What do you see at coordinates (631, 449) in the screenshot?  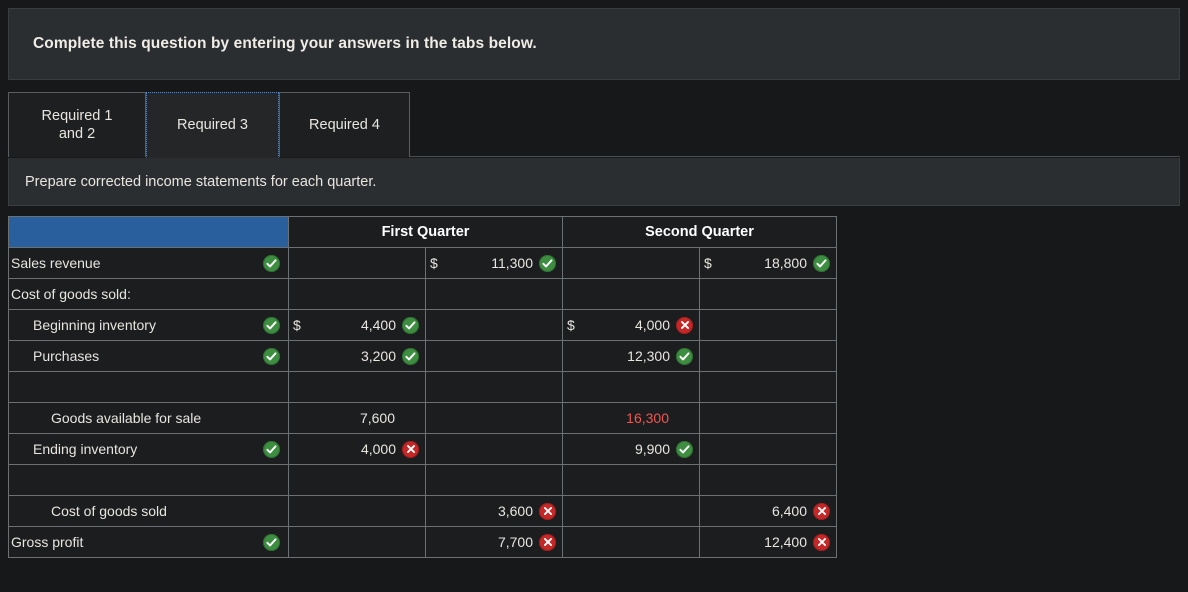 I see `cell-q2-left: 9,900` at bounding box center [631, 449].